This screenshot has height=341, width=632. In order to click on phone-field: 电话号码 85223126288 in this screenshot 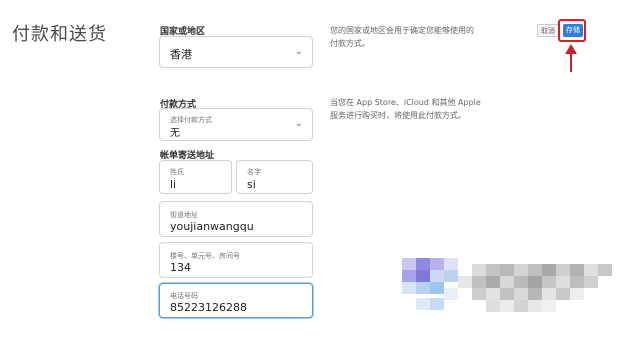, I will do `click(236, 300)`.